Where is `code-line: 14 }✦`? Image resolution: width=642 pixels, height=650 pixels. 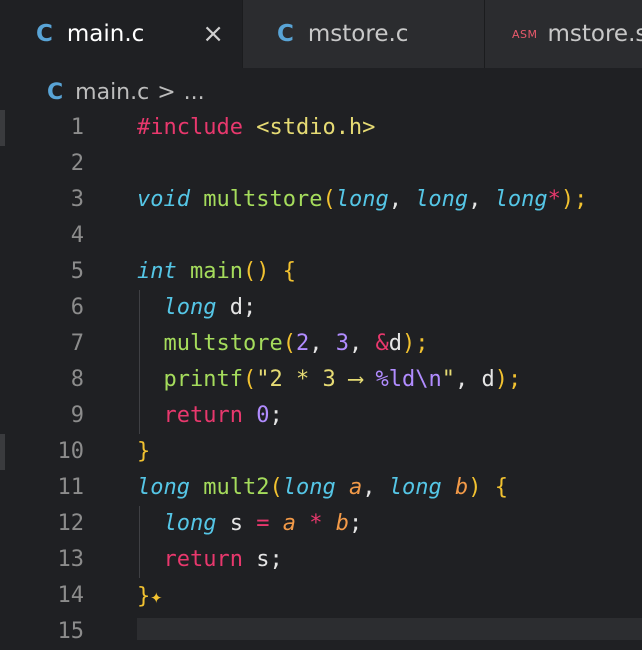
code-line: 14 }✦ is located at coordinates (321, 596).